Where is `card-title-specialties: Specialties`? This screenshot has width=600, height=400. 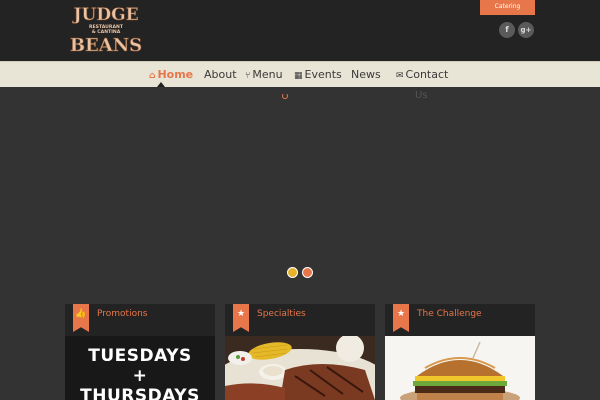
card-title-specialties: Specialties is located at coordinates (281, 314).